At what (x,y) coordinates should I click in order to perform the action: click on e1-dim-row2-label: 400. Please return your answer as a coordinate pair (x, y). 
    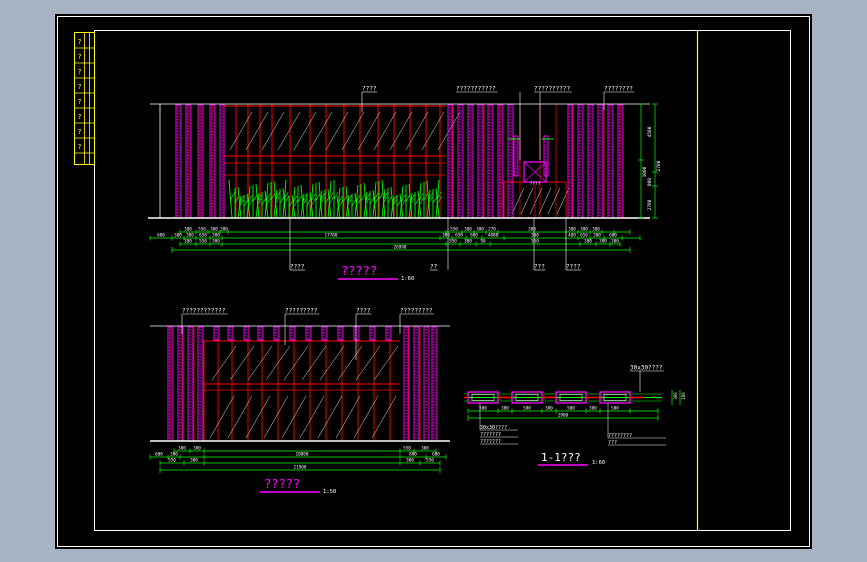
    Looking at the image, I should click on (572, 236).